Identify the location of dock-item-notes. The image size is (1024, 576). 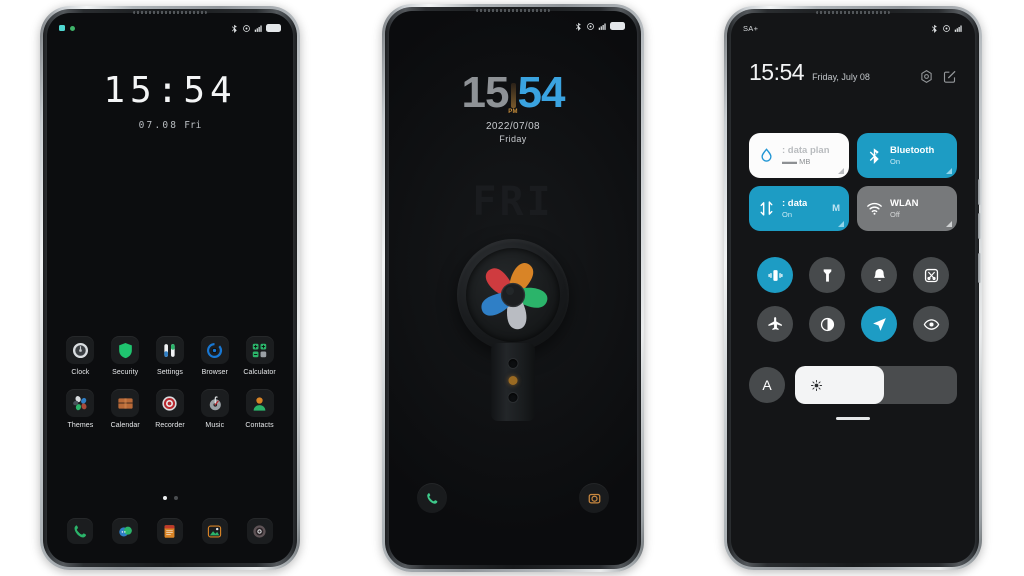
(170, 531).